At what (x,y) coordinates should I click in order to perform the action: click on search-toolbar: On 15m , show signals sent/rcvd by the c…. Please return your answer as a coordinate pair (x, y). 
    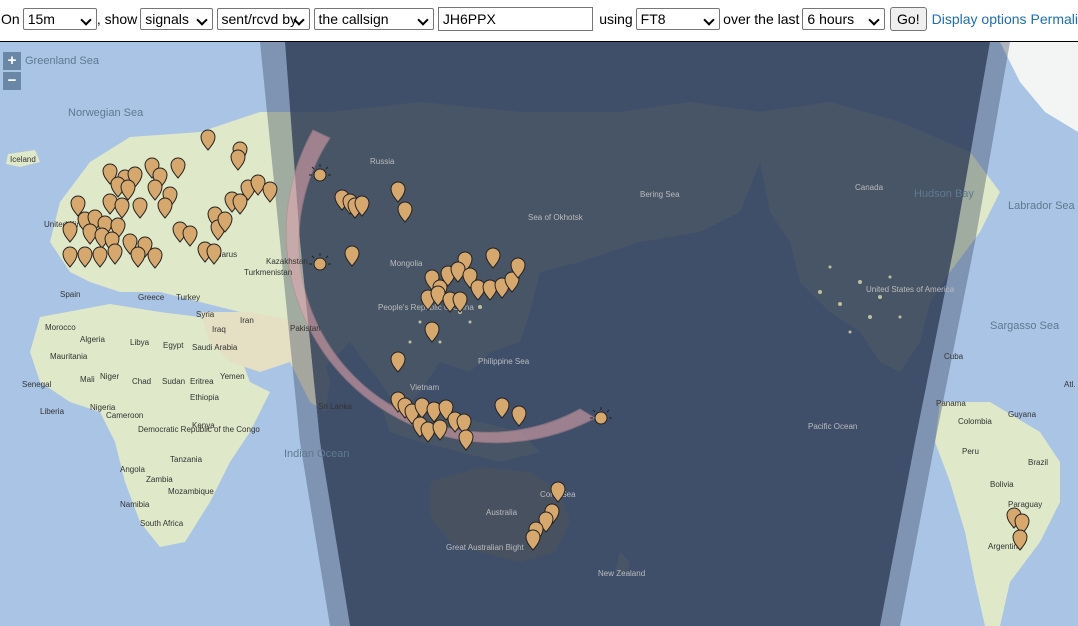
    Looking at the image, I should click on (539, 19).